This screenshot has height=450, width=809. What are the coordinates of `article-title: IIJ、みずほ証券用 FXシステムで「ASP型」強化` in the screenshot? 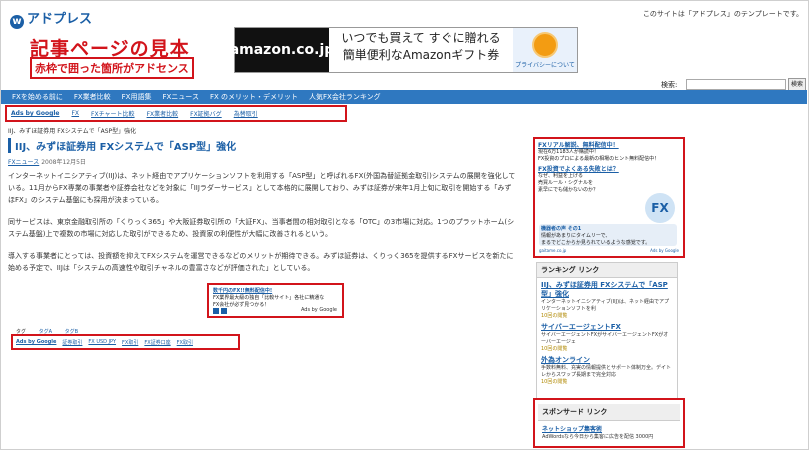 It's located at (266, 145).